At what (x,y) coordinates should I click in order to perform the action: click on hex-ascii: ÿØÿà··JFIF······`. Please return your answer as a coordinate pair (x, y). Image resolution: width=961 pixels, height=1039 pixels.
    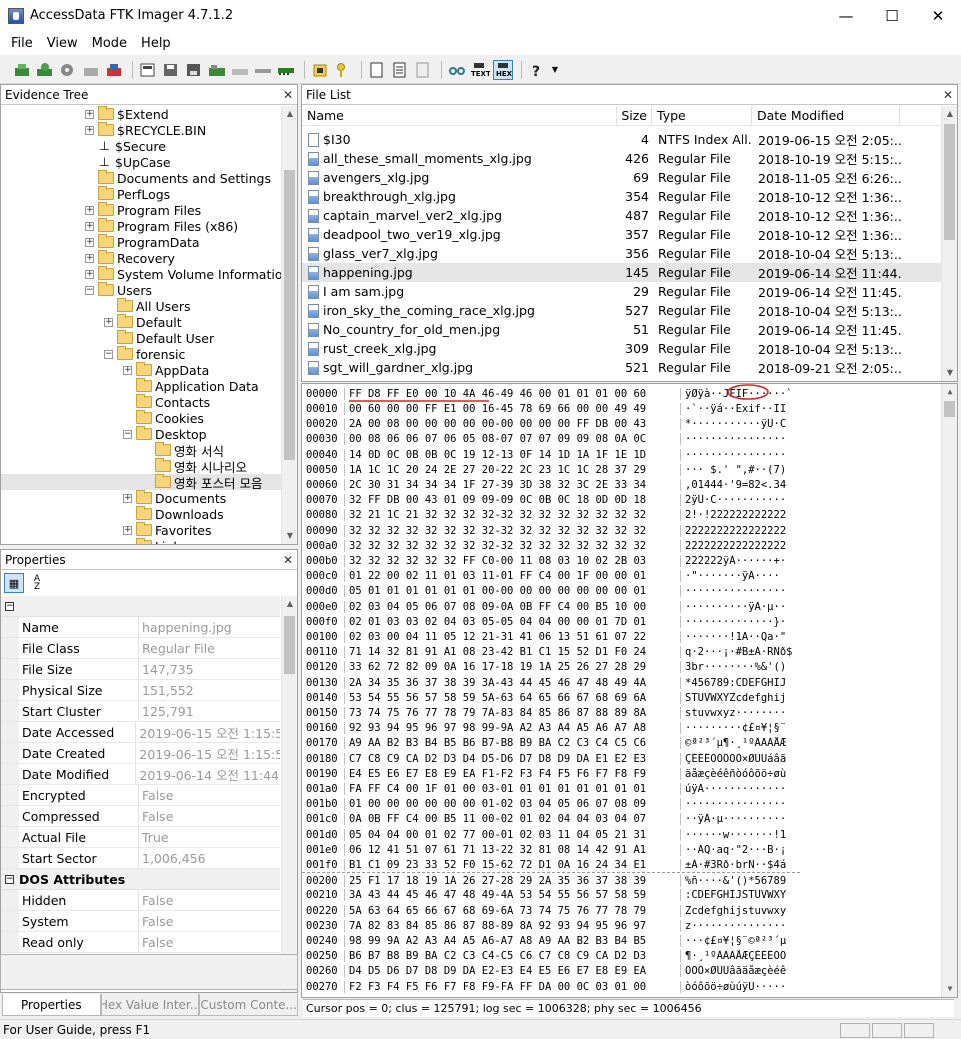
    Looking at the image, I should click on (740, 393).